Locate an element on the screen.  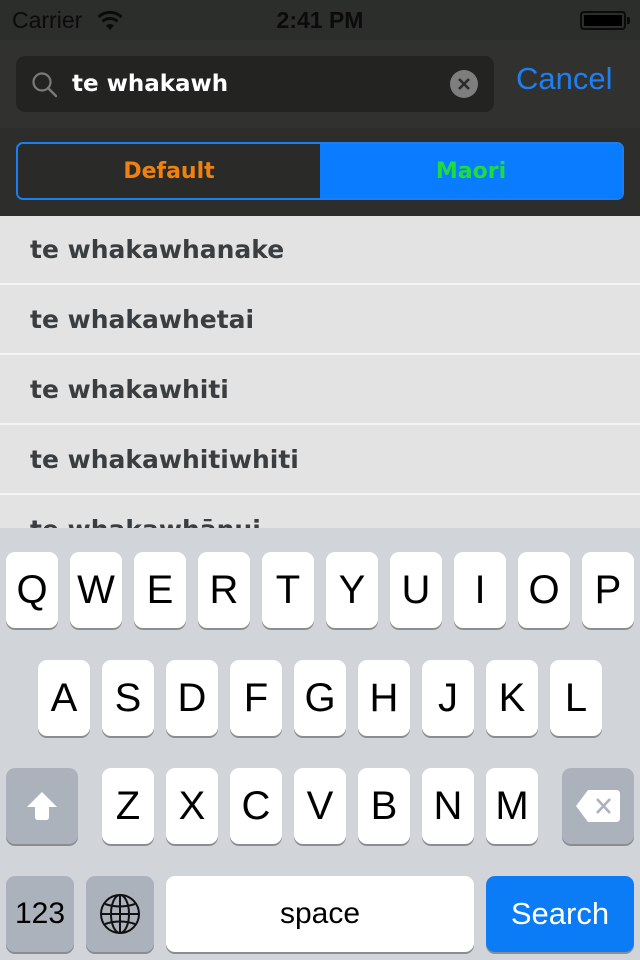
search-header: Cancel is located at coordinates (320, 84).